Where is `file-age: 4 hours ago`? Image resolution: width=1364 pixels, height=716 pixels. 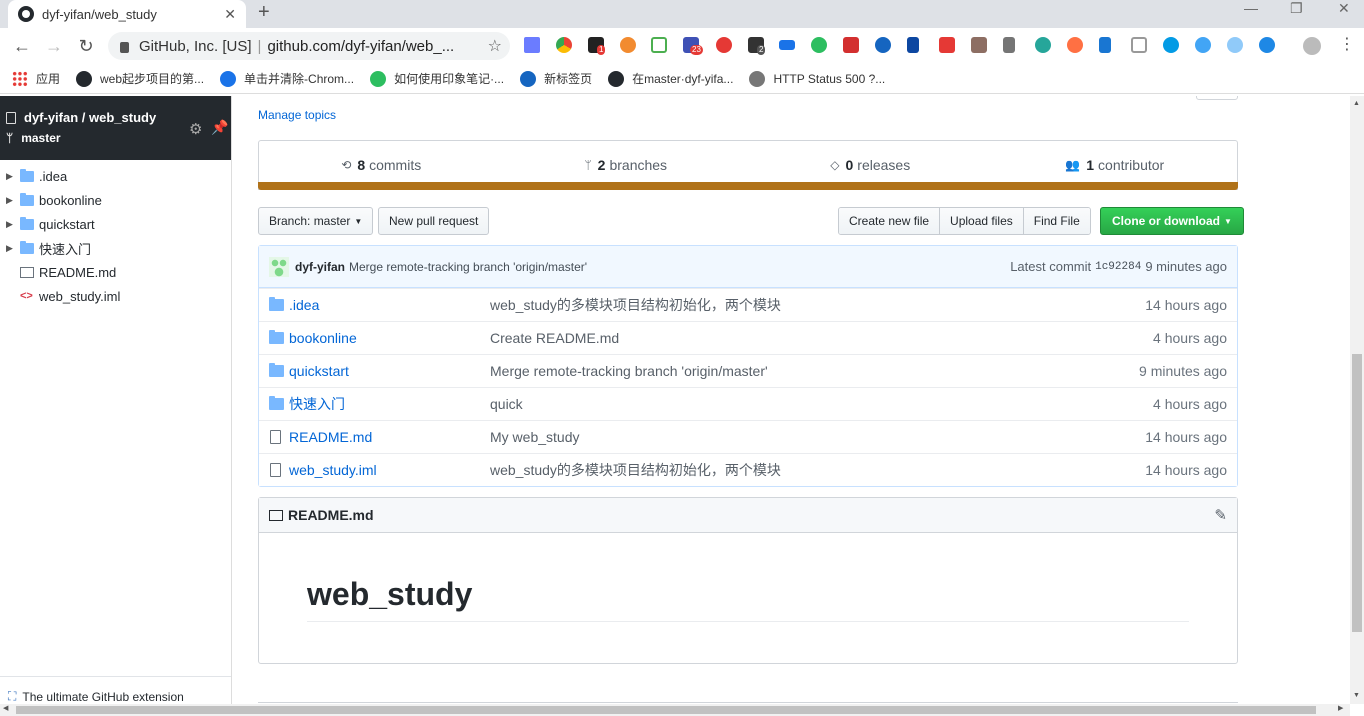 file-age: 4 hours ago is located at coordinates (1190, 404).